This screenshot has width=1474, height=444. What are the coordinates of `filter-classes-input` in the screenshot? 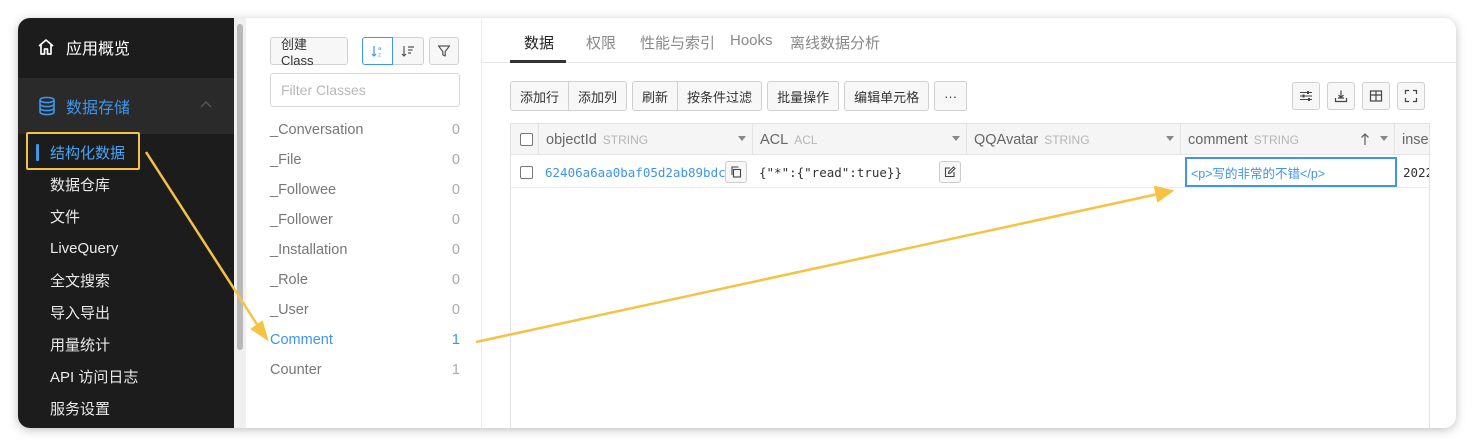 It's located at (365, 90).